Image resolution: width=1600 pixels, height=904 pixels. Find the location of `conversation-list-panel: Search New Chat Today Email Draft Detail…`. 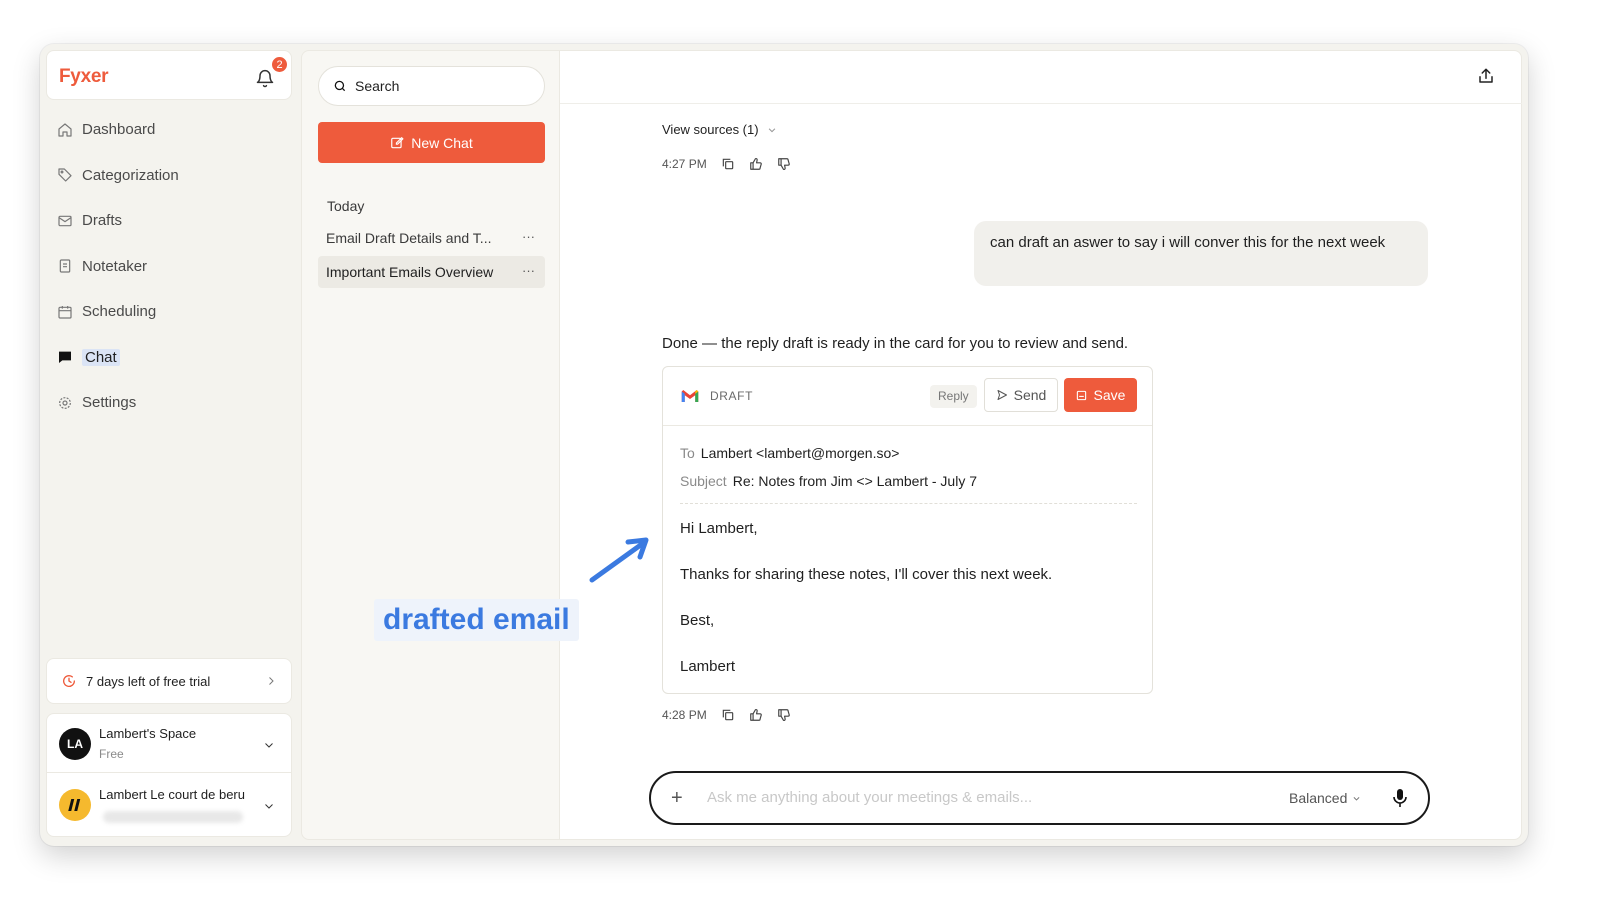

conversation-list-panel: Search New Chat Today Email Draft Detail… is located at coordinates (430, 445).